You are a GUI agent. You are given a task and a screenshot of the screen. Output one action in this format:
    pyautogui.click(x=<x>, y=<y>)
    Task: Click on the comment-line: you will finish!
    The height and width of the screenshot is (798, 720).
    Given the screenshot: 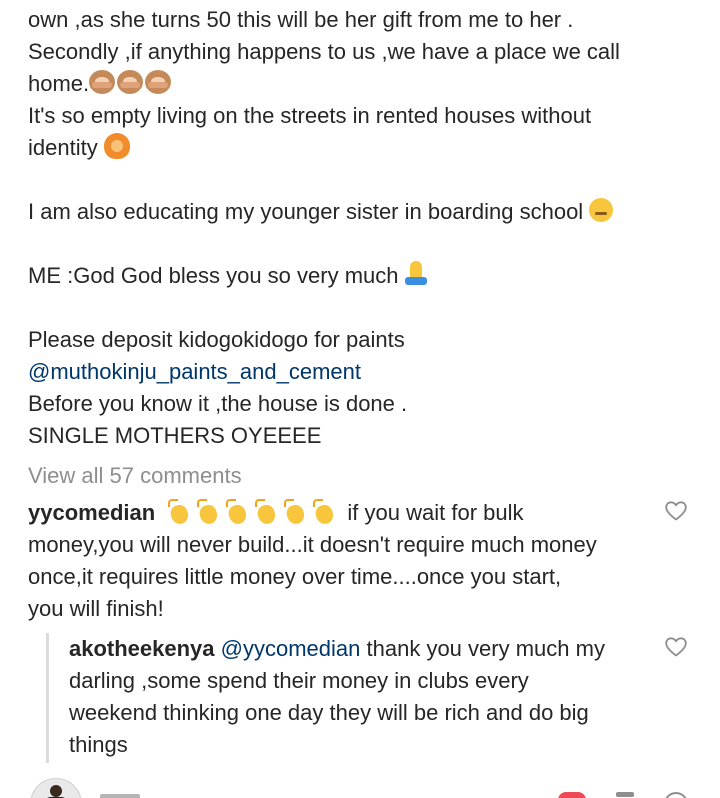 What is the action you would take?
    pyautogui.click(x=96, y=609)
    